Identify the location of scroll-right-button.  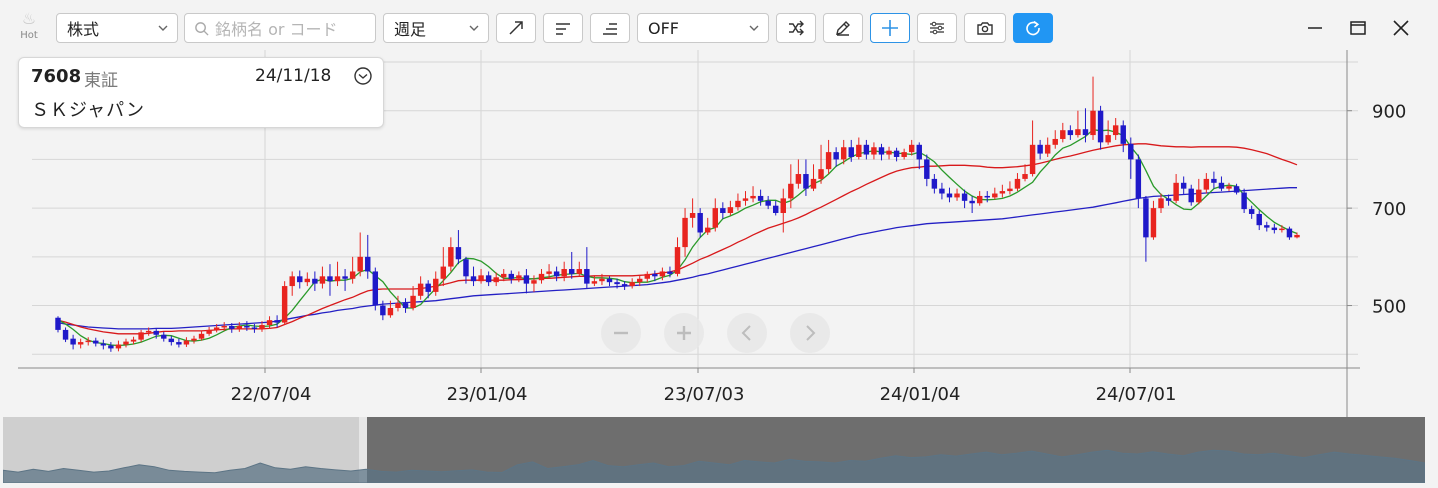
(810, 333).